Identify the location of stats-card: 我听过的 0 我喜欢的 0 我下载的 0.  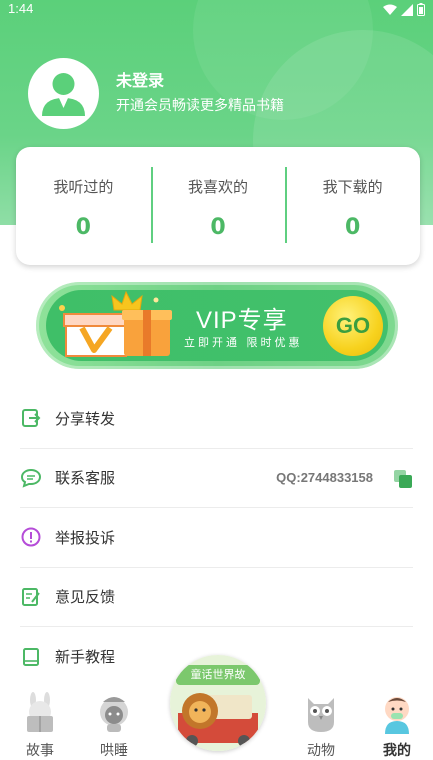
(218, 206).